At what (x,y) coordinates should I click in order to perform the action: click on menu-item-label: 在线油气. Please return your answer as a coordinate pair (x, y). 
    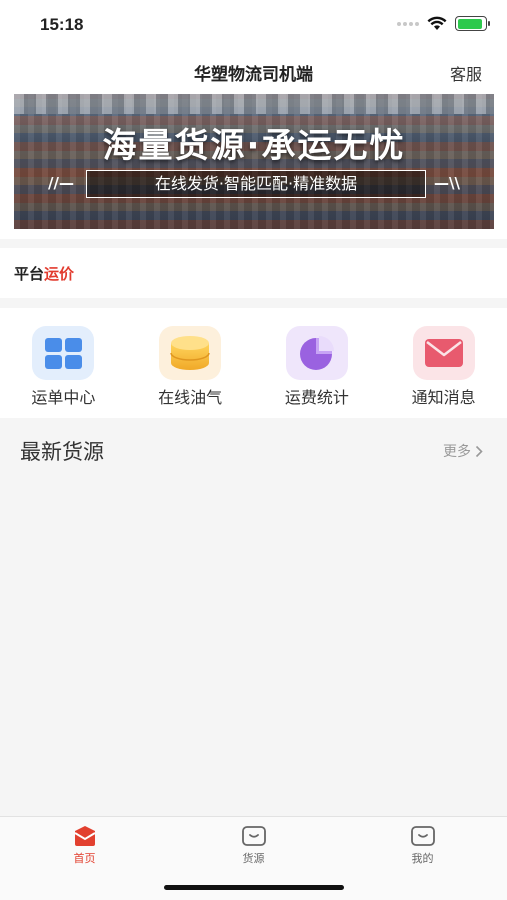
    Looking at the image, I should click on (190, 397).